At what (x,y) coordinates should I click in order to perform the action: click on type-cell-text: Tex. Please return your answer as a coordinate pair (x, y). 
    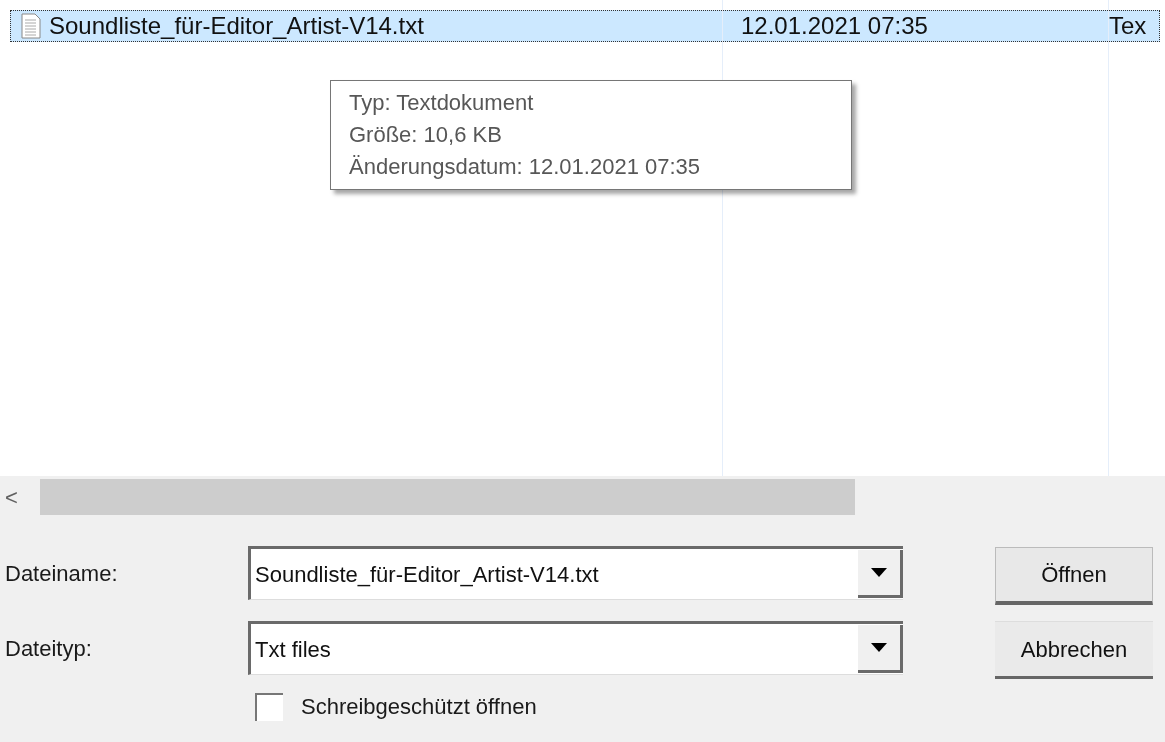
    Looking at the image, I should click on (1128, 26).